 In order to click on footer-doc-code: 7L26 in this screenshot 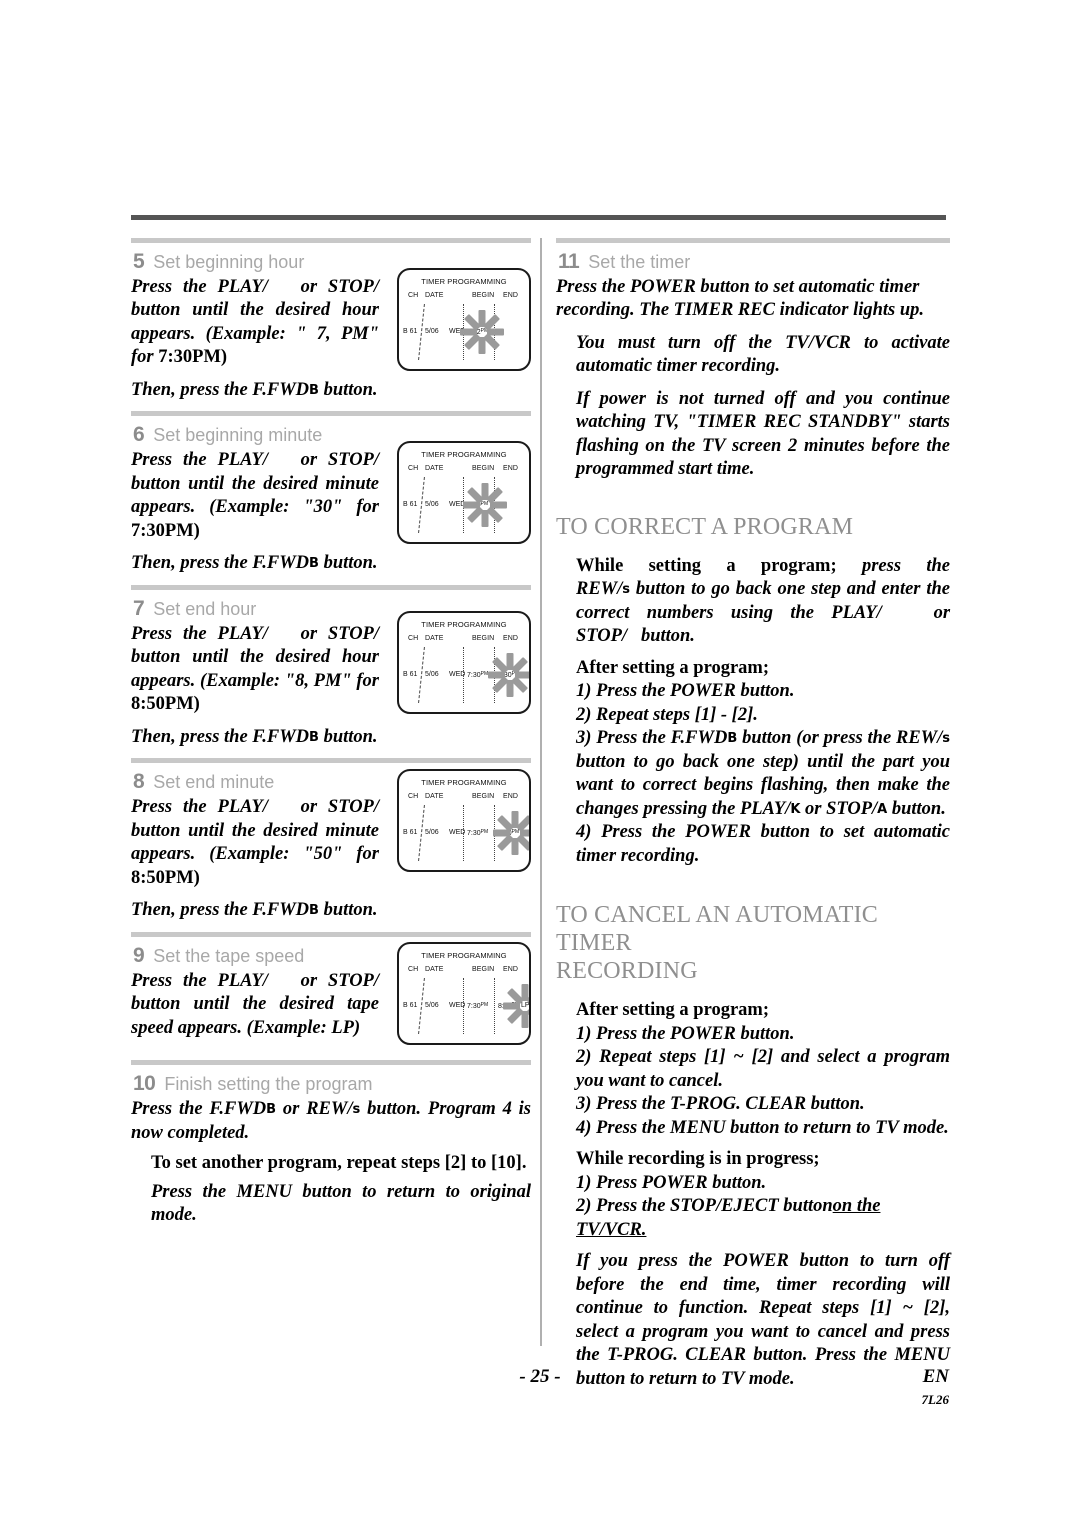, I will do `click(935, 1399)`.